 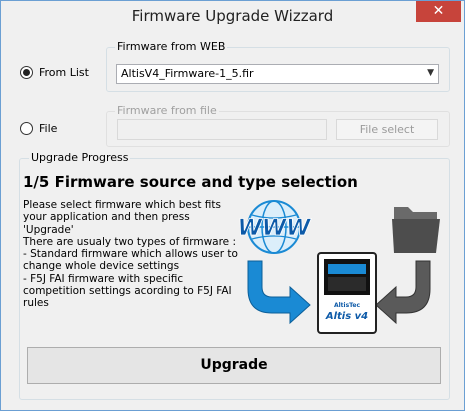 I want to click on web-firmware-value: AltisV4_Firmware-1_5.fir, so click(x=187, y=73).